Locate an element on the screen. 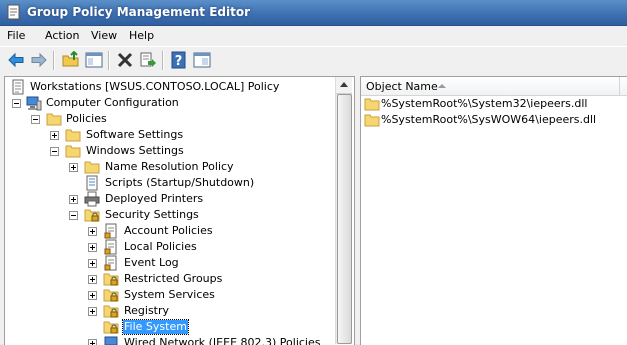 This screenshot has width=627, height=345. list-item-label: %SystemRoot%\SysWOW64\iepeers.dll is located at coordinates (489, 119).